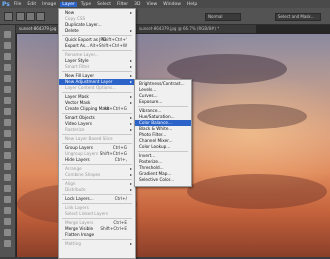  Describe the element at coordinates (122, 4) in the screenshot. I see `menu-filter: Filter` at that location.